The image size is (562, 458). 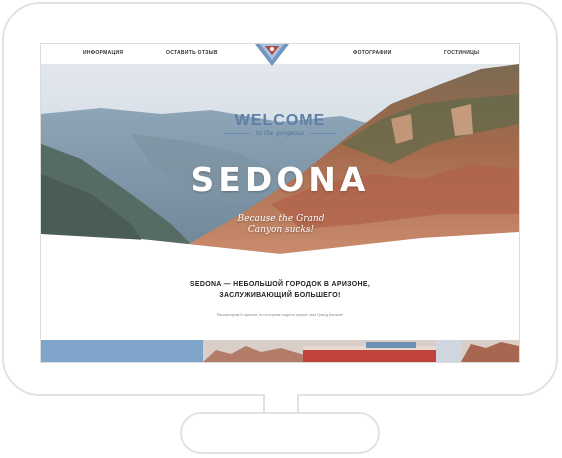 I want to click on hero-welcome: WELCOME, so click(x=280, y=120).